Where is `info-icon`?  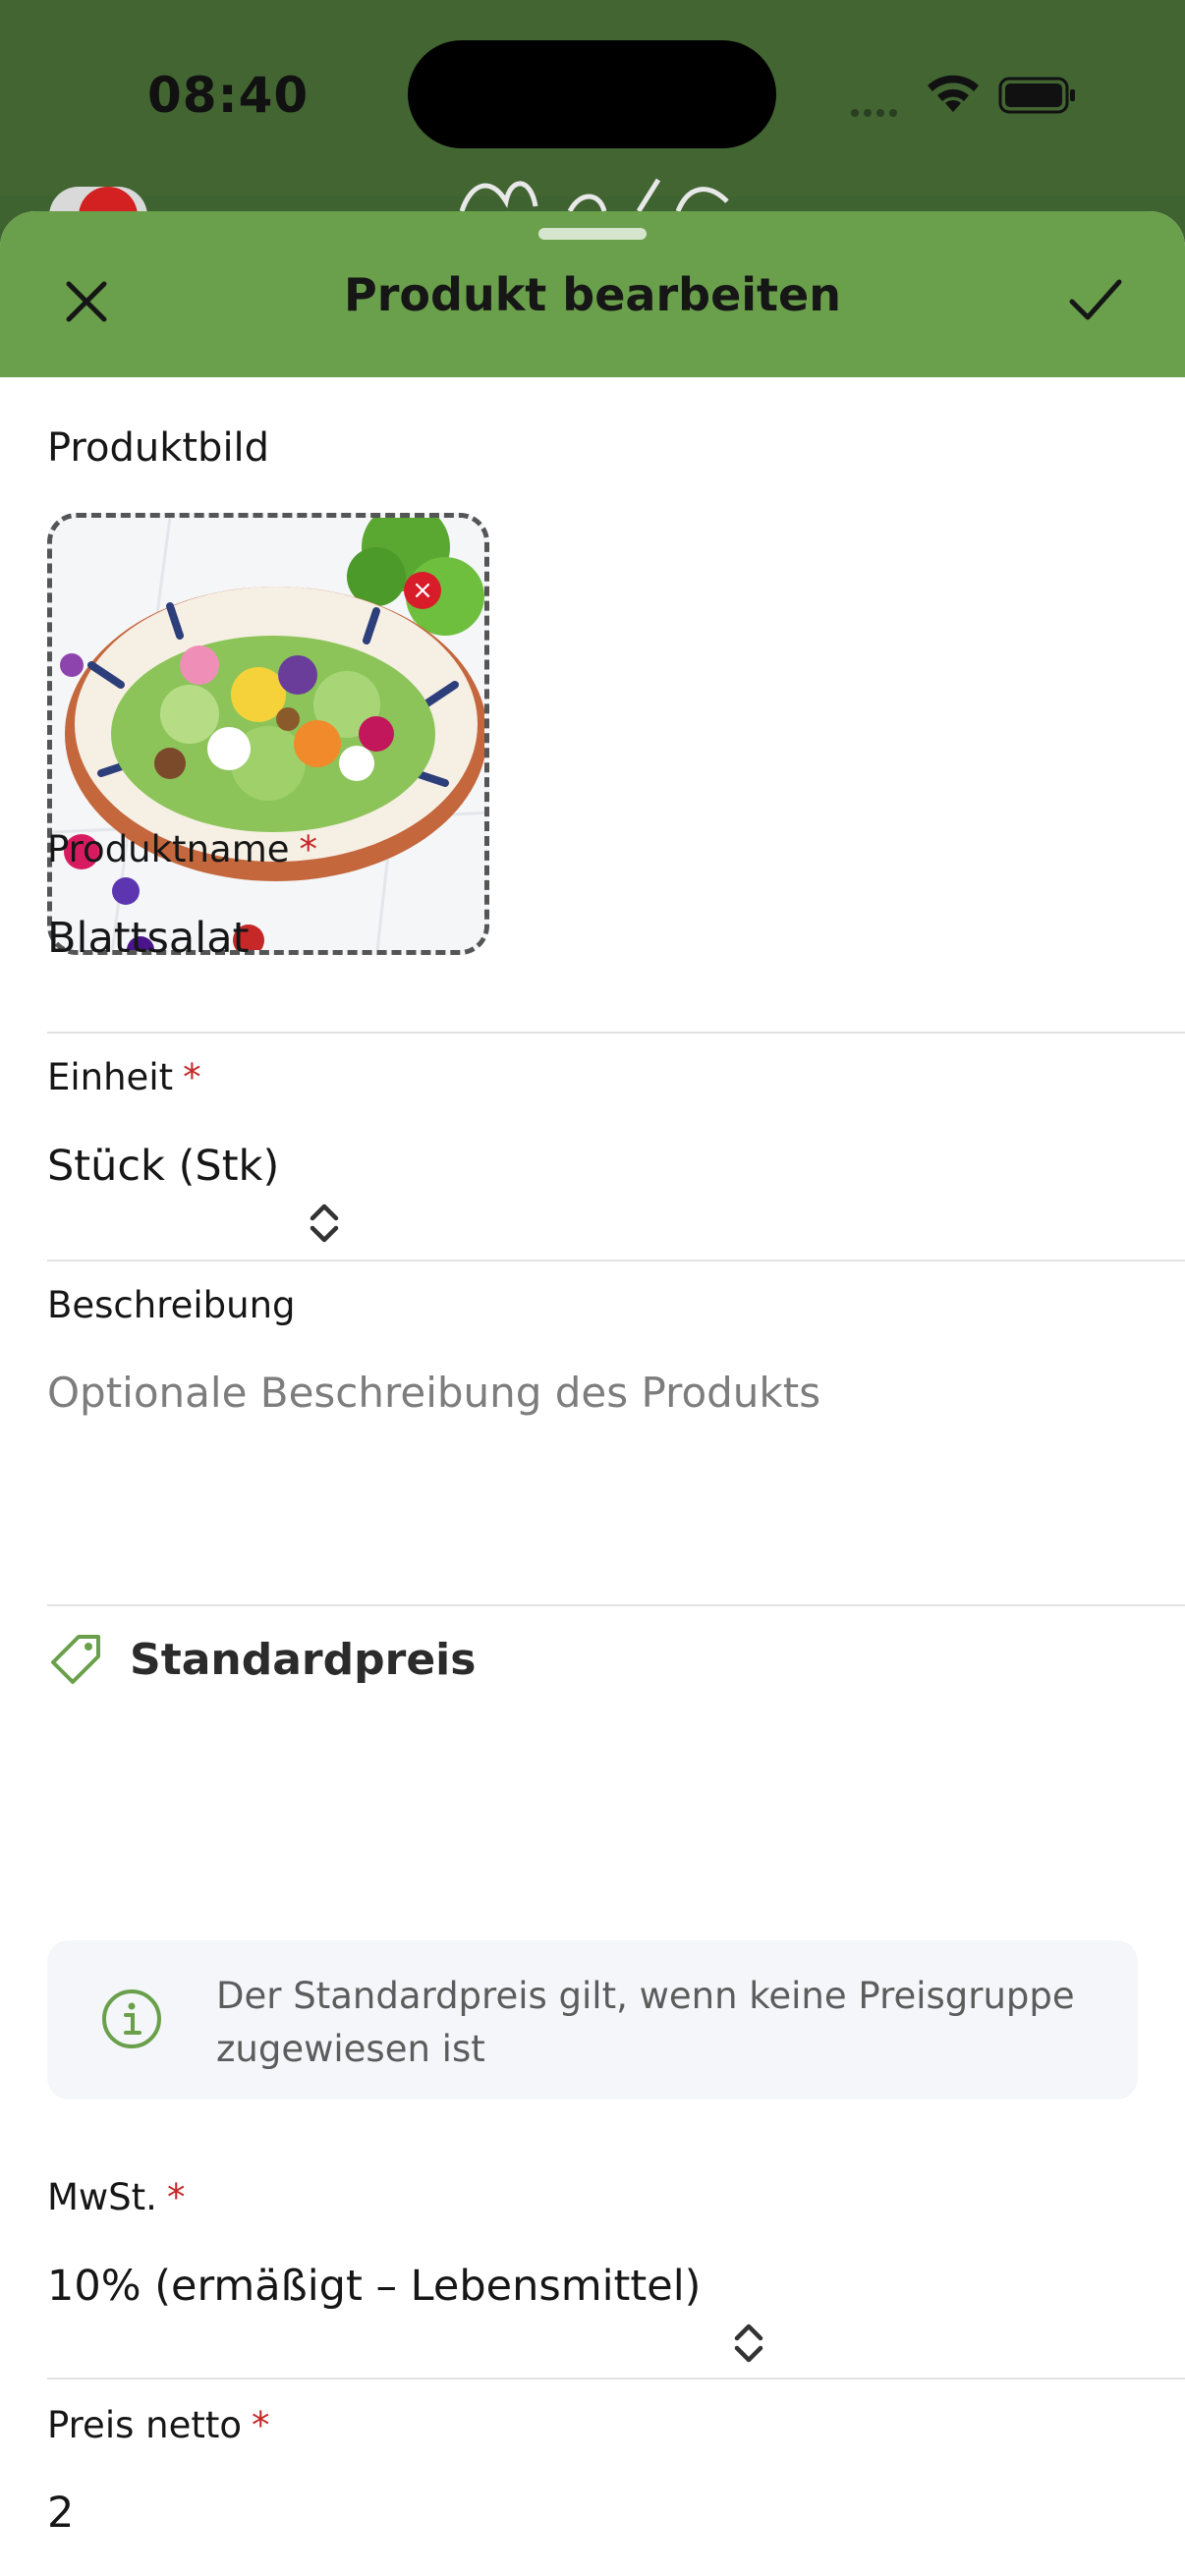
info-icon is located at coordinates (132, 2018).